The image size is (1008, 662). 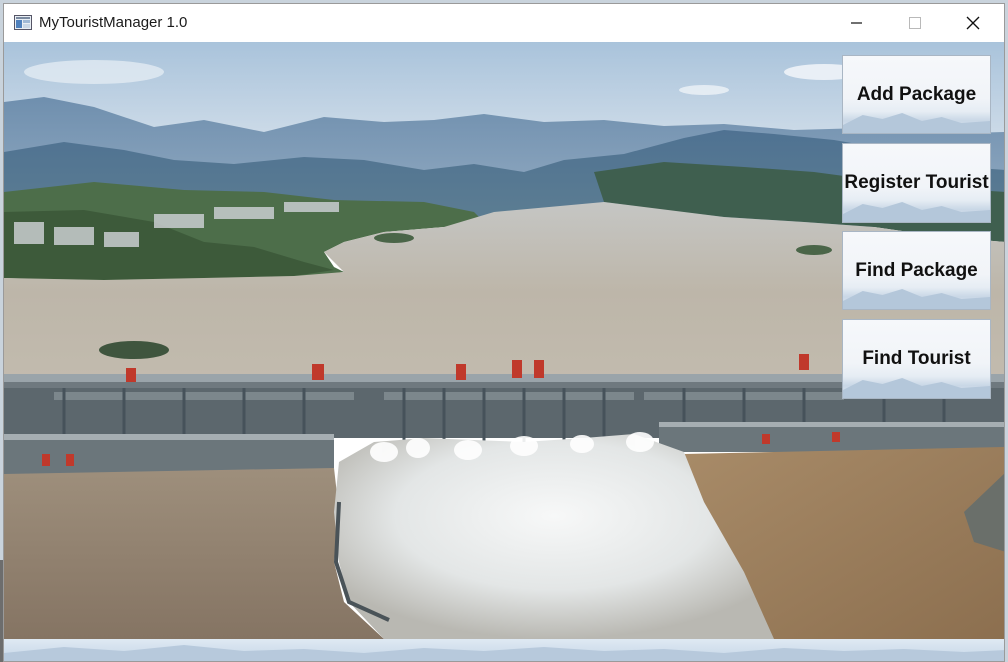 I want to click on add-package-label: Add Package, so click(x=916, y=94).